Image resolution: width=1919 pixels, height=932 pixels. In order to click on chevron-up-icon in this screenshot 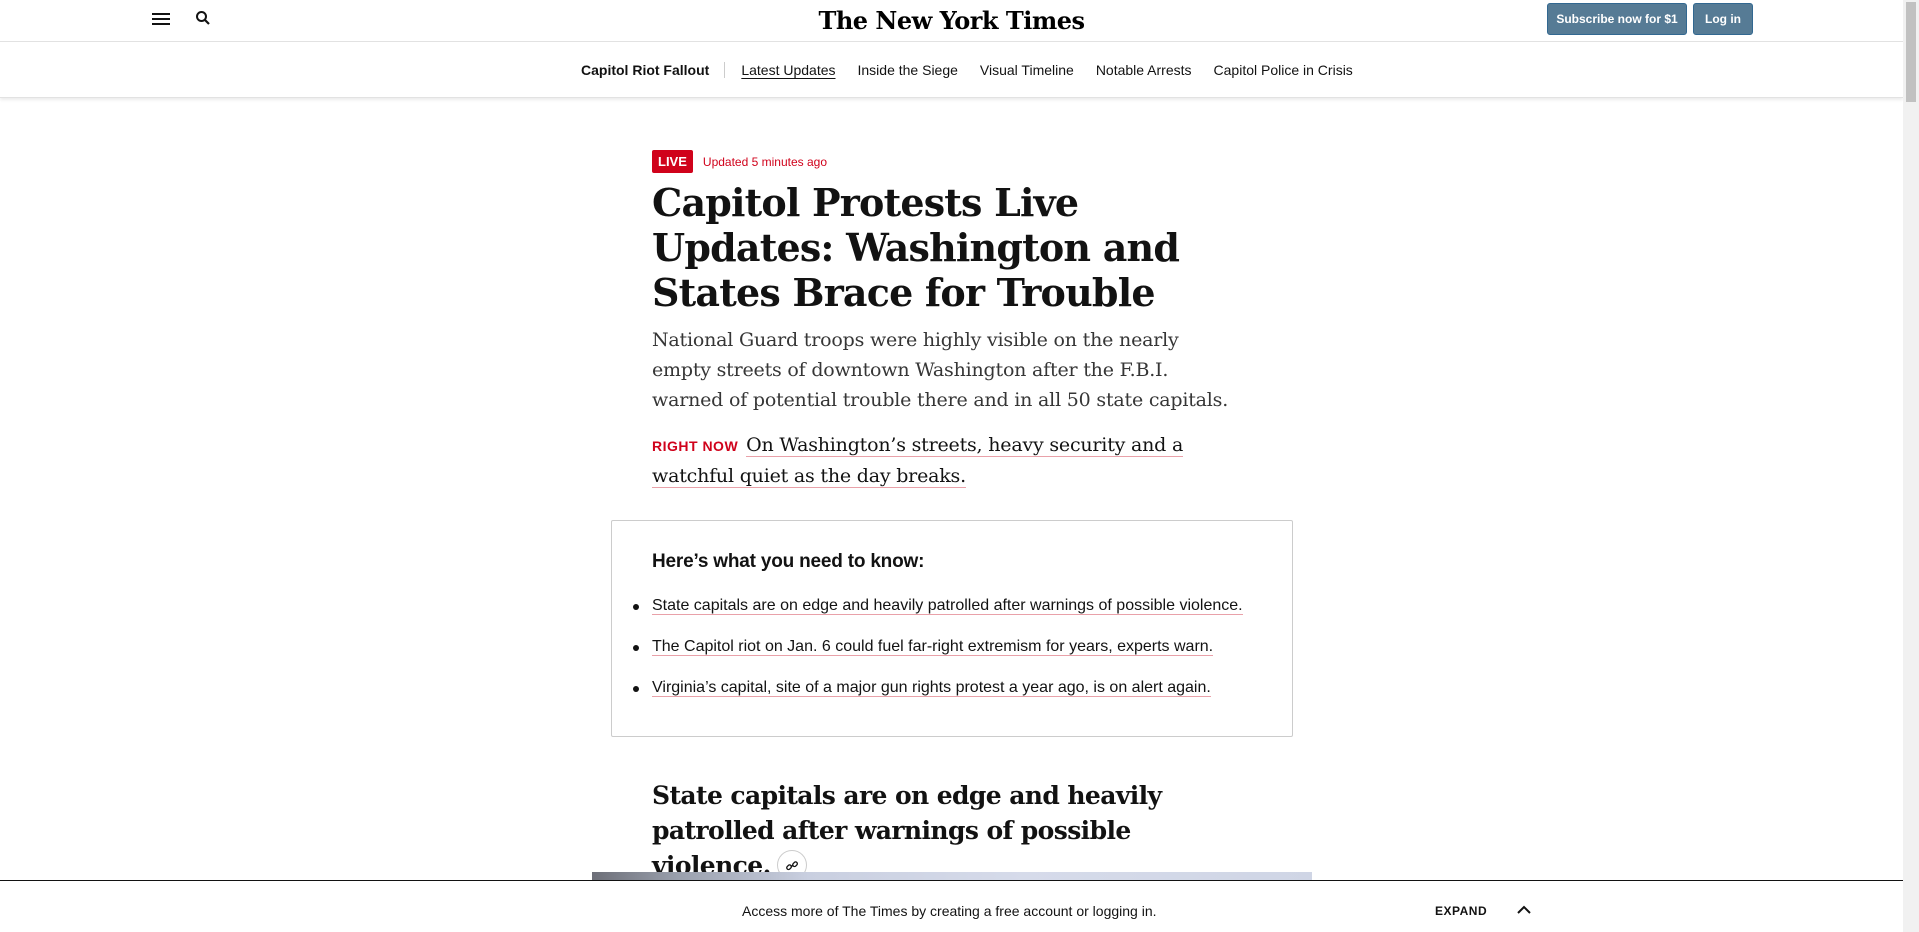, I will do `click(1524, 909)`.